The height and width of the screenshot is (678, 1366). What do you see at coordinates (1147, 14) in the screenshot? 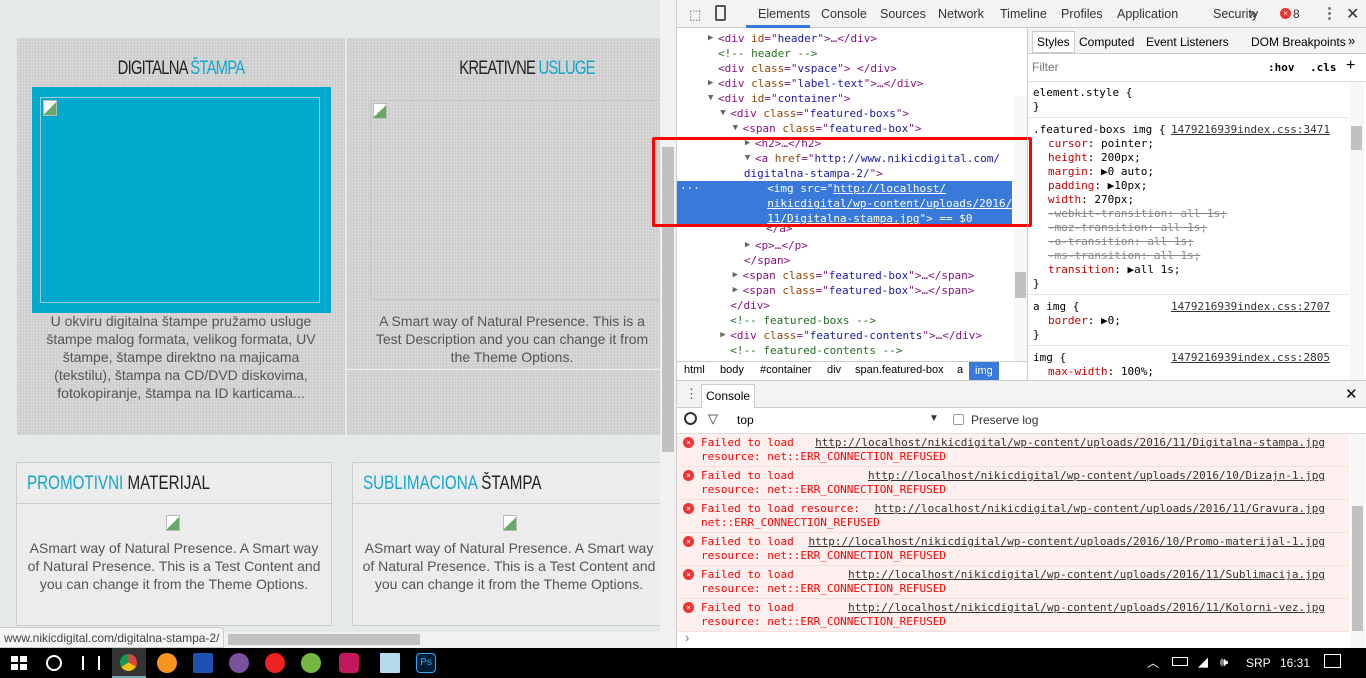
I see `tab-application: Application` at bounding box center [1147, 14].